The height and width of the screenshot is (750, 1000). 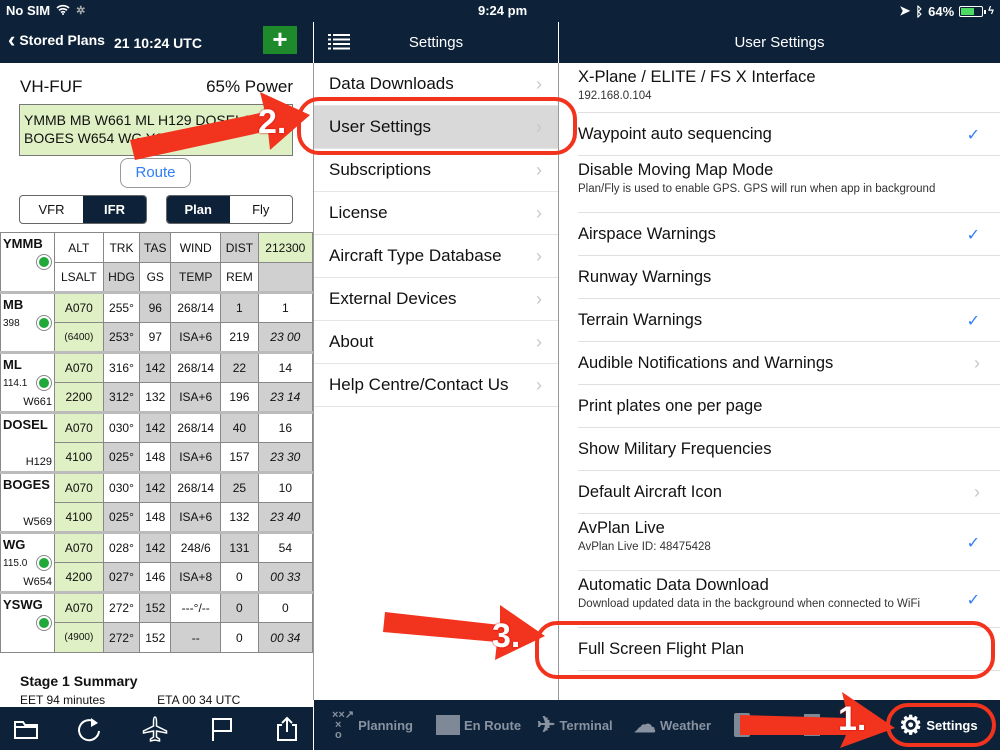 What do you see at coordinates (670, 406) in the screenshot?
I see `setting-label: Print plates one per page` at bounding box center [670, 406].